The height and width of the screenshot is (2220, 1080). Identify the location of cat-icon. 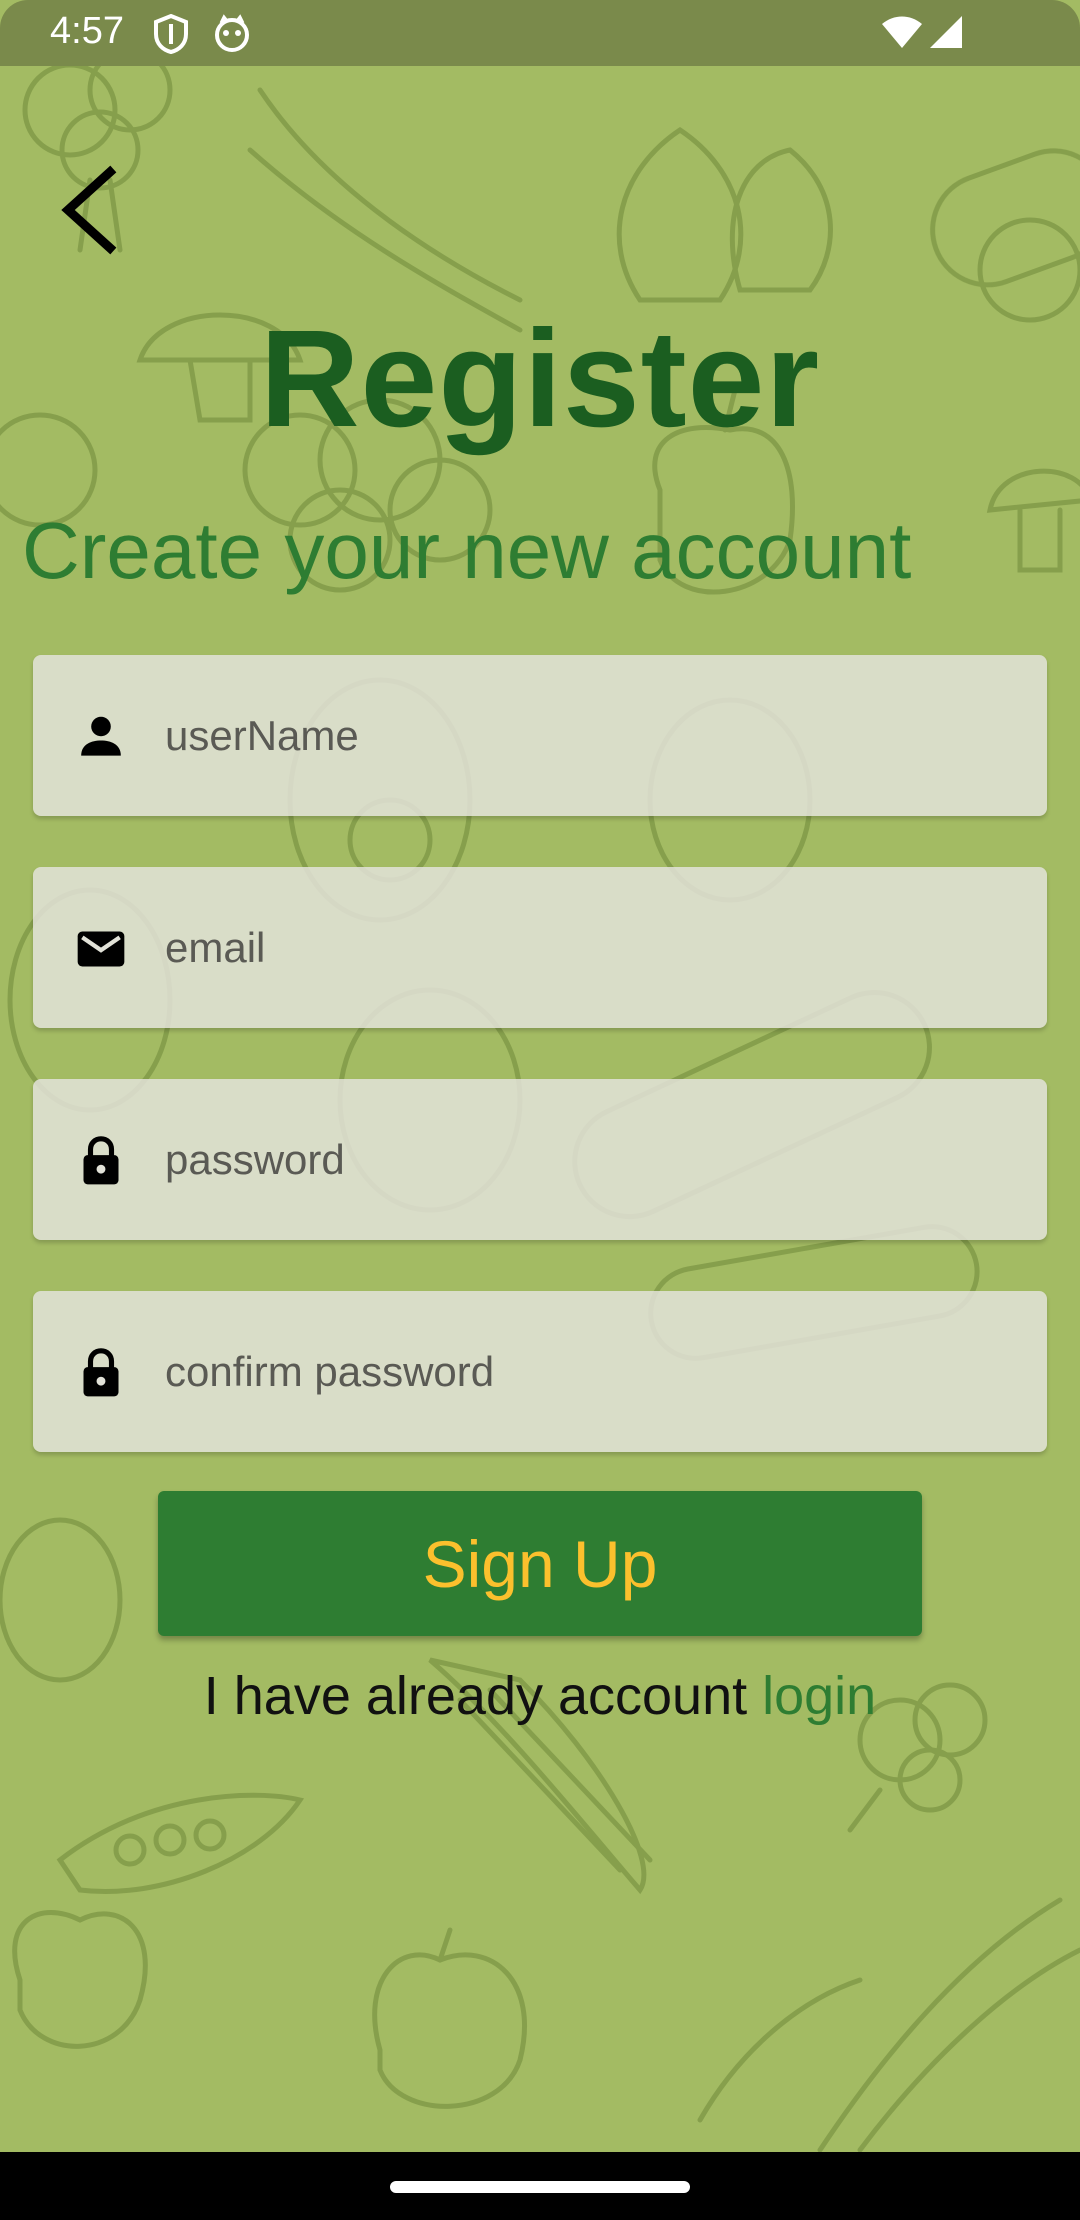
(232, 33).